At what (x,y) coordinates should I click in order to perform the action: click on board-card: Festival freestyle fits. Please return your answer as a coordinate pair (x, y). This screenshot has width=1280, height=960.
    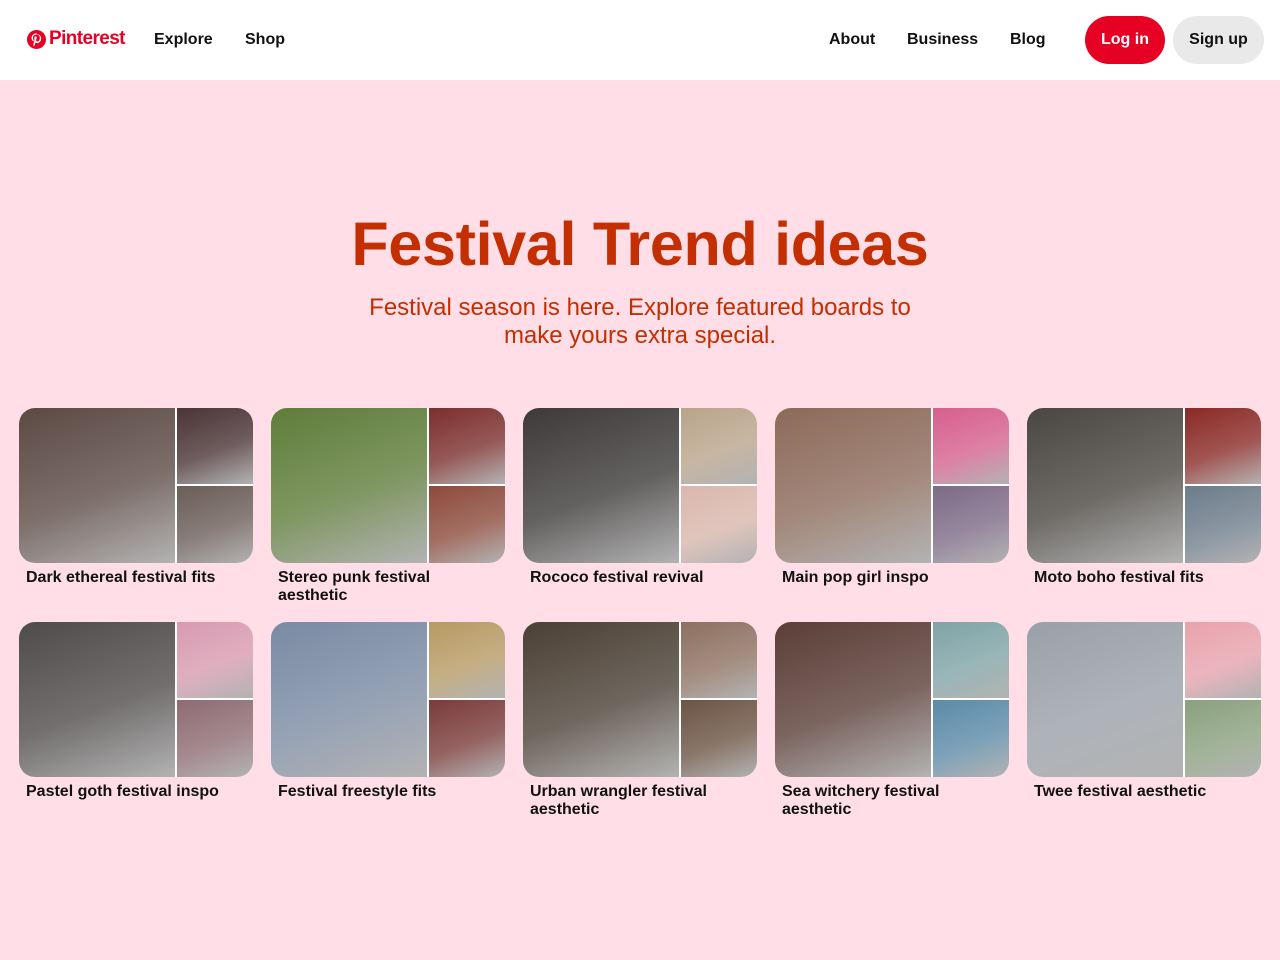
    Looking at the image, I should click on (388, 711).